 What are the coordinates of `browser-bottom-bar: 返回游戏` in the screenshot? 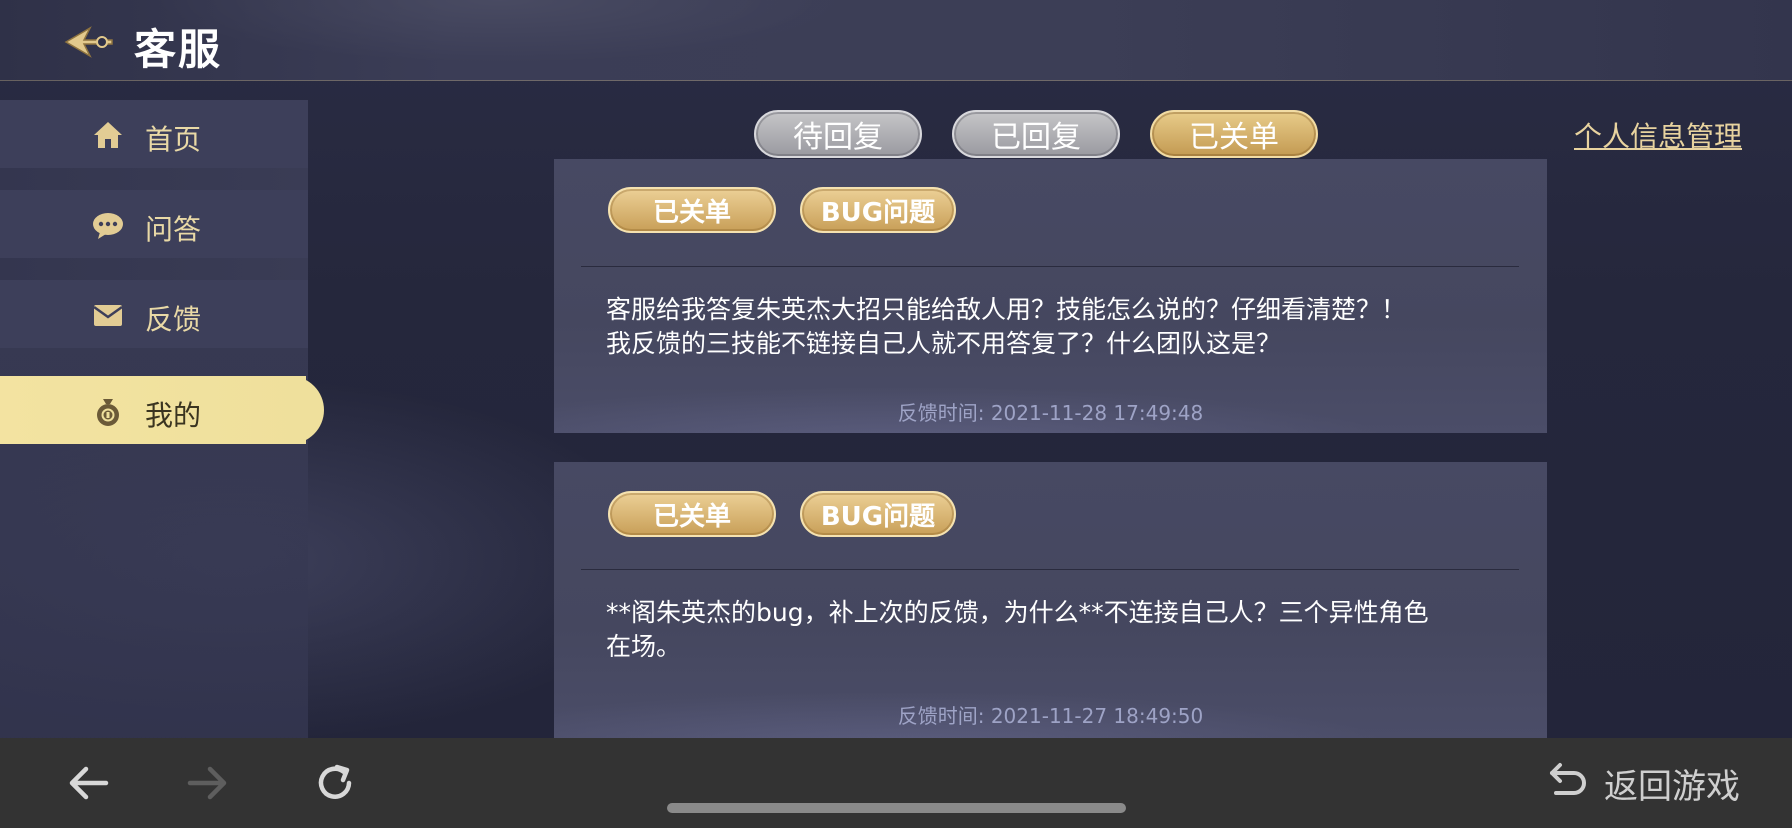 It's located at (896, 783).